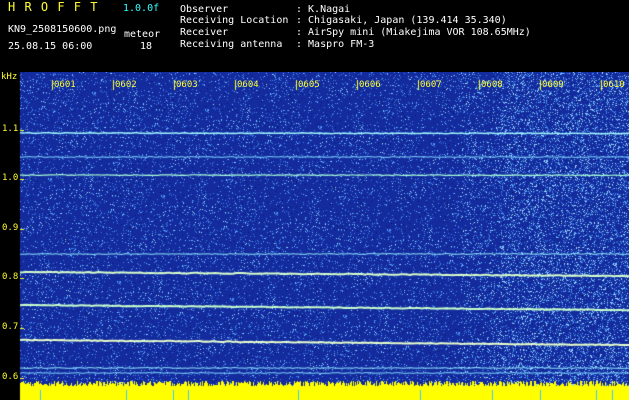  I want to click on program-title: H R O F F T, so click(53, 7).